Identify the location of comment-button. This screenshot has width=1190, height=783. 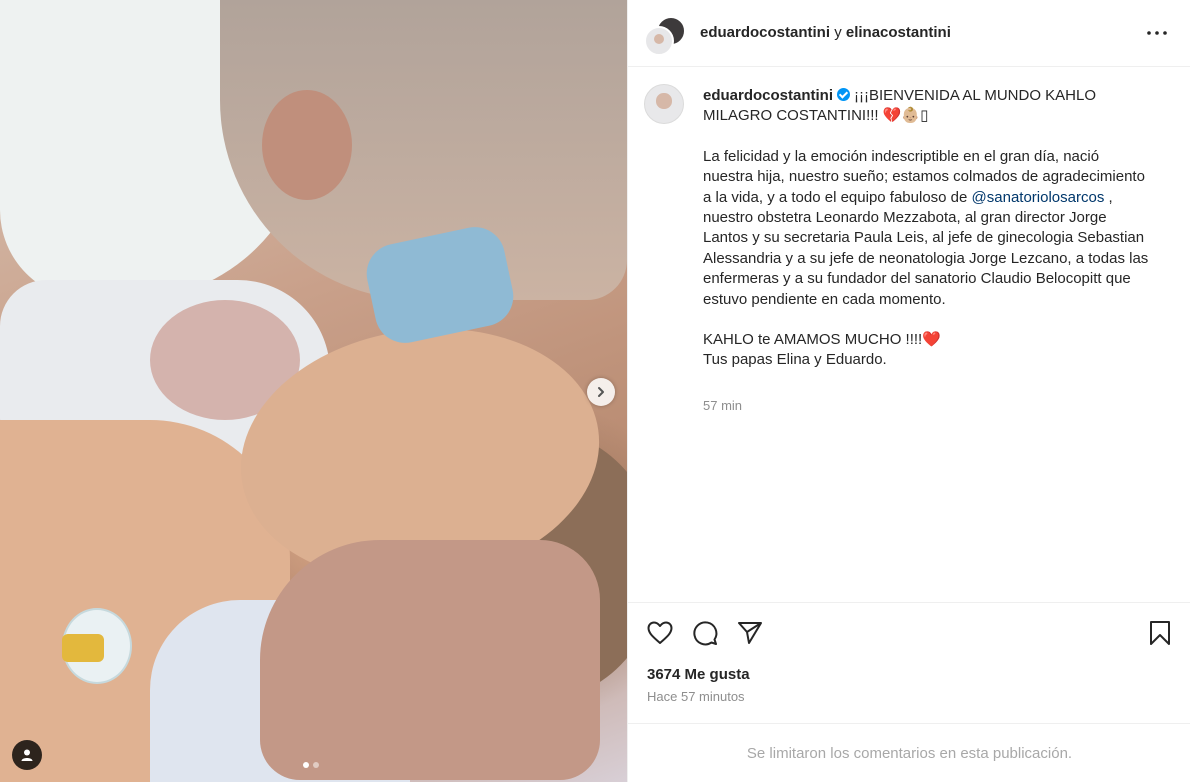
(705, 633).